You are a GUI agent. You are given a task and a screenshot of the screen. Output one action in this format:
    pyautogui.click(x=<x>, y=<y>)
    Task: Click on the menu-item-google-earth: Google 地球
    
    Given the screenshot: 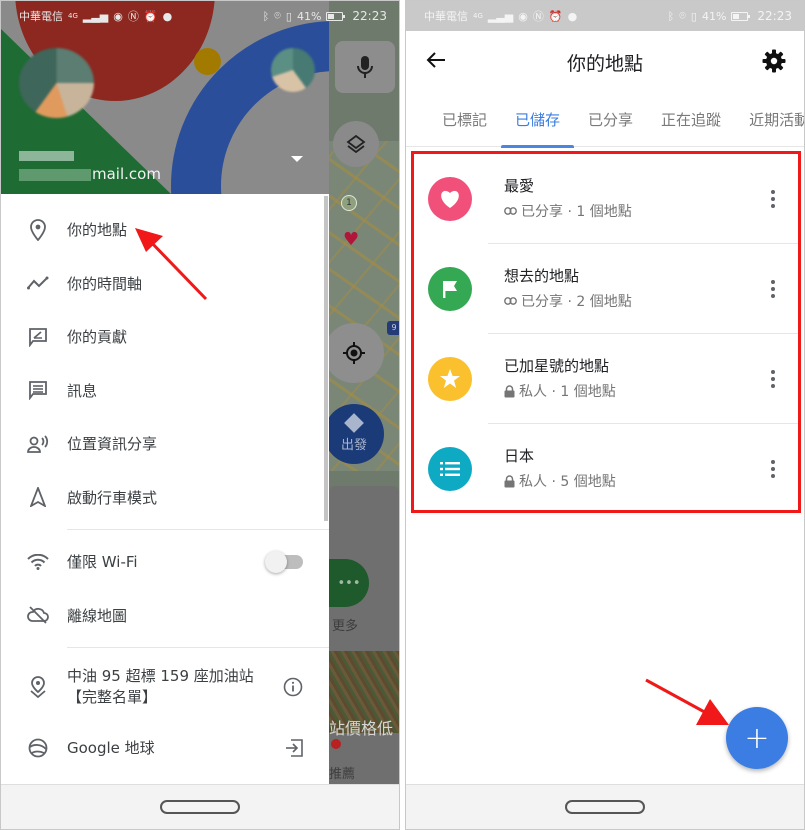 What is the action you would take?
    pyautogui.click(x=165, y=748)
    